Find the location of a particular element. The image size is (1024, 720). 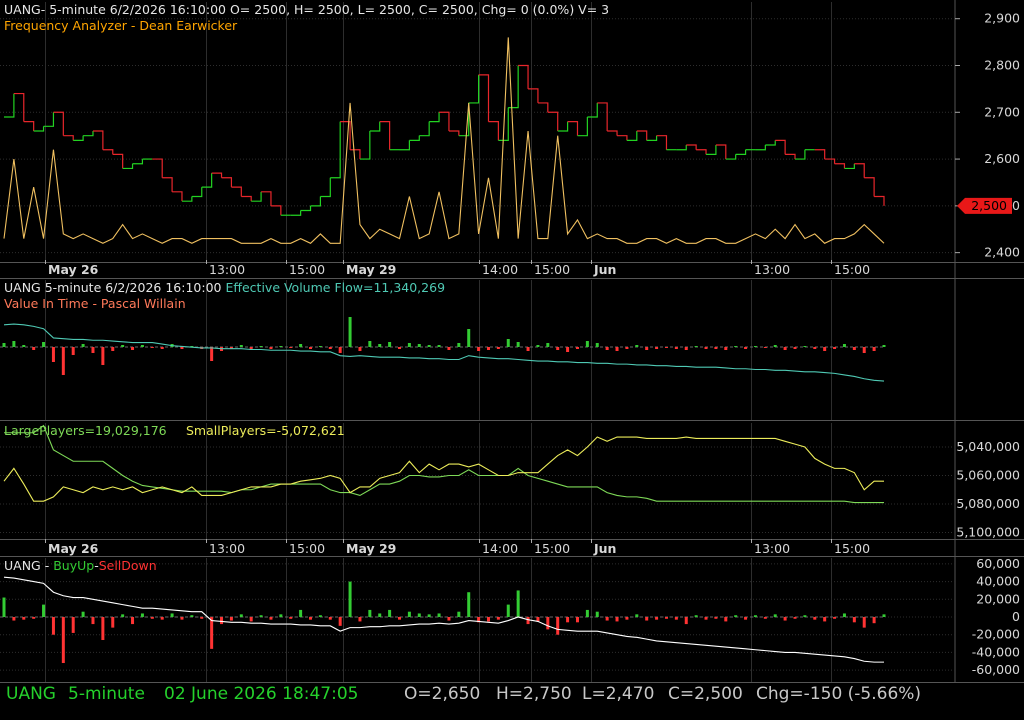

players-tick-label: 5,060,000 is located at coordinates (988, 475).